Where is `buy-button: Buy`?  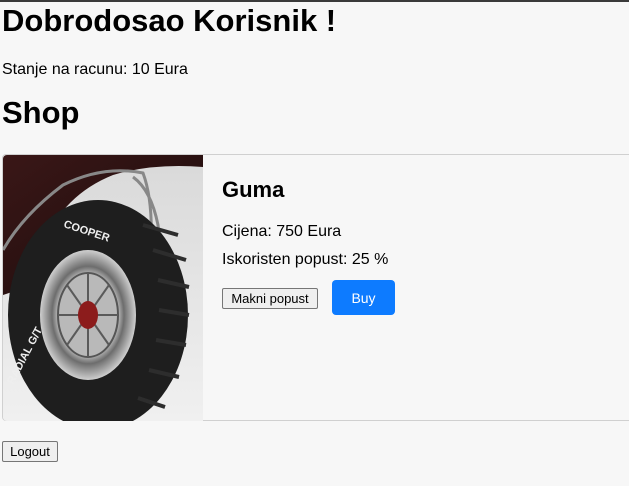 buy-button: Buy is located at coordinates (363, 297).